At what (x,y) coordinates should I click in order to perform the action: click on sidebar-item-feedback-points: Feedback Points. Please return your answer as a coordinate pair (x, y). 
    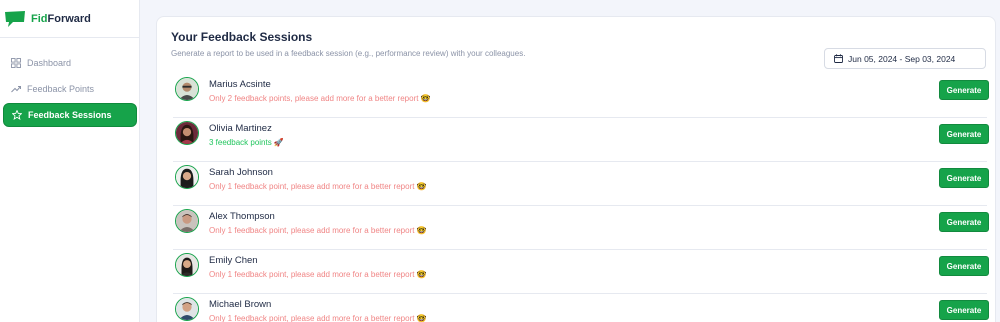
    Looking at the image, I should click on (70, 89).